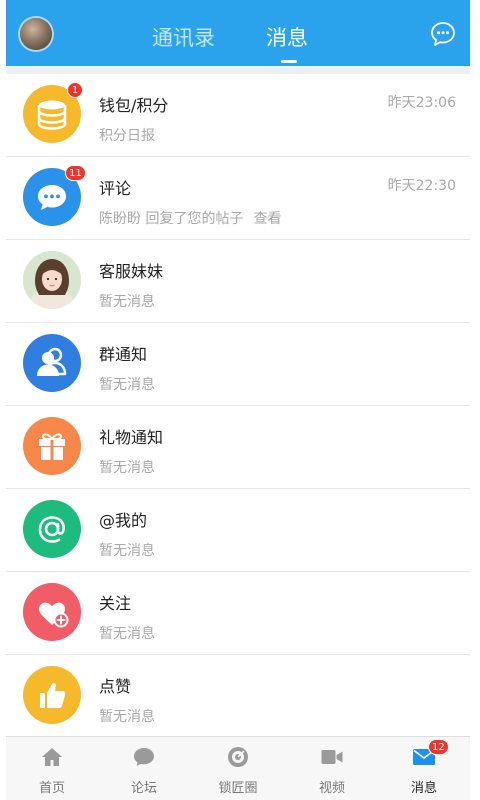  What do you see at coordinates (424, 768) in the screenshot?
I see `tabbar-messages: 12 消息` at bounding box center [424, 768].